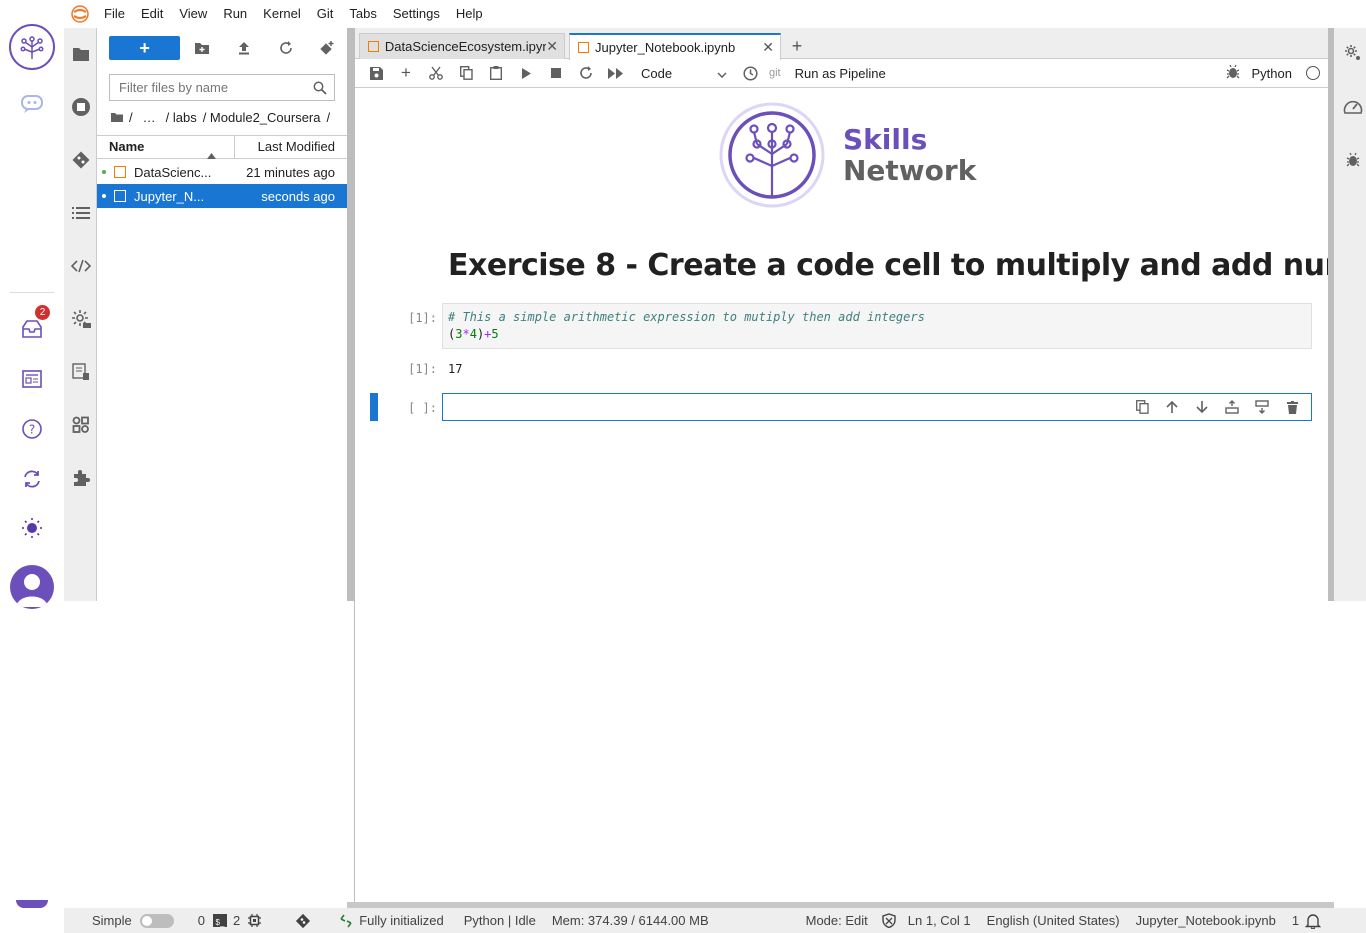 The image size is (1366, 933). I want to click on chevron-down-icon, so click(722, 73).